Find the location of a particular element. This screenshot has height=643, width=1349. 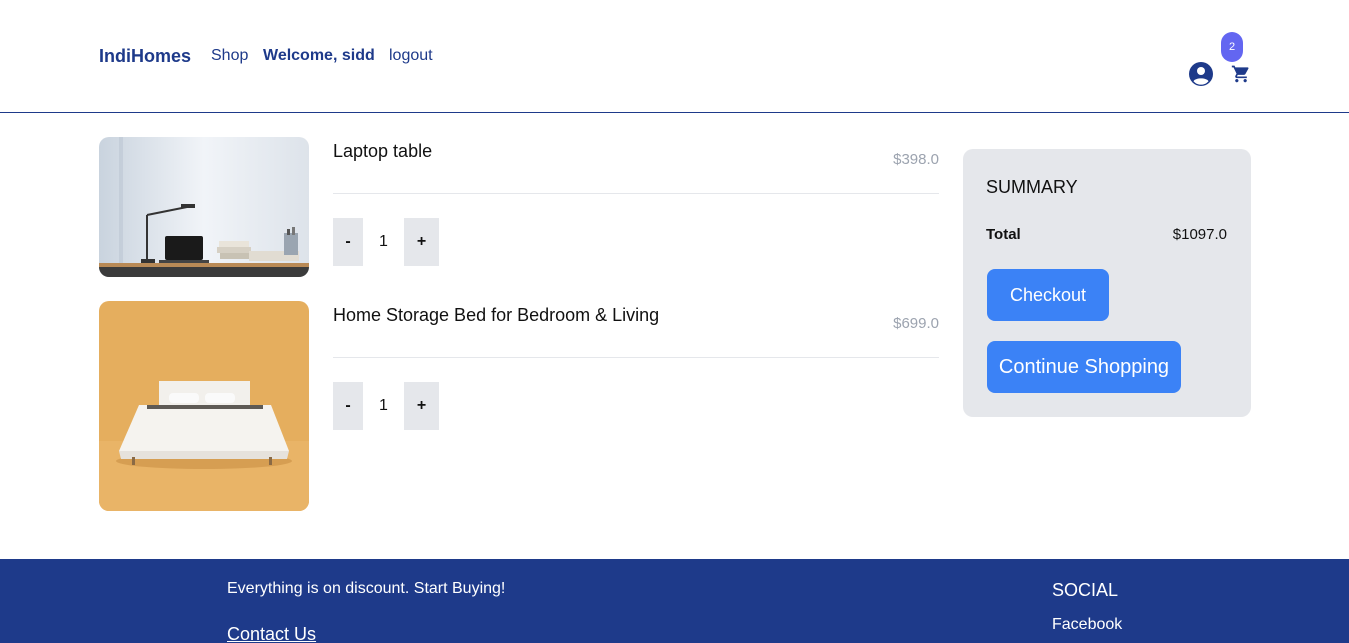

social-heading: SOCIAL is located at coordinates (1085, 590).